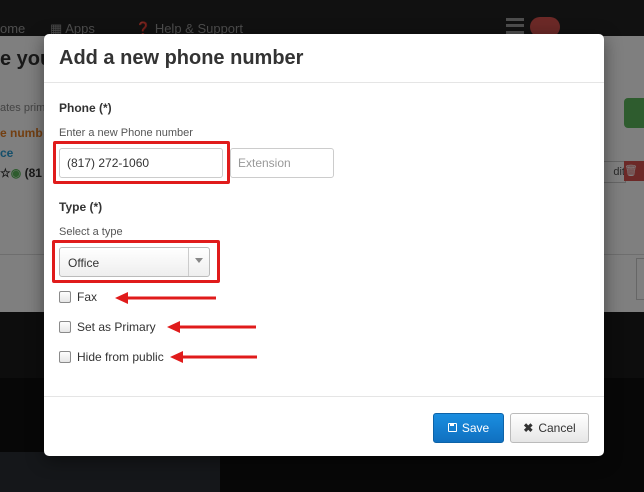 This screenshot has width=644, height=492. What do you see at coordinates (452, 428) in the screenshot?
I see `floppy-disk-icon` at bounding box center [452, 428].